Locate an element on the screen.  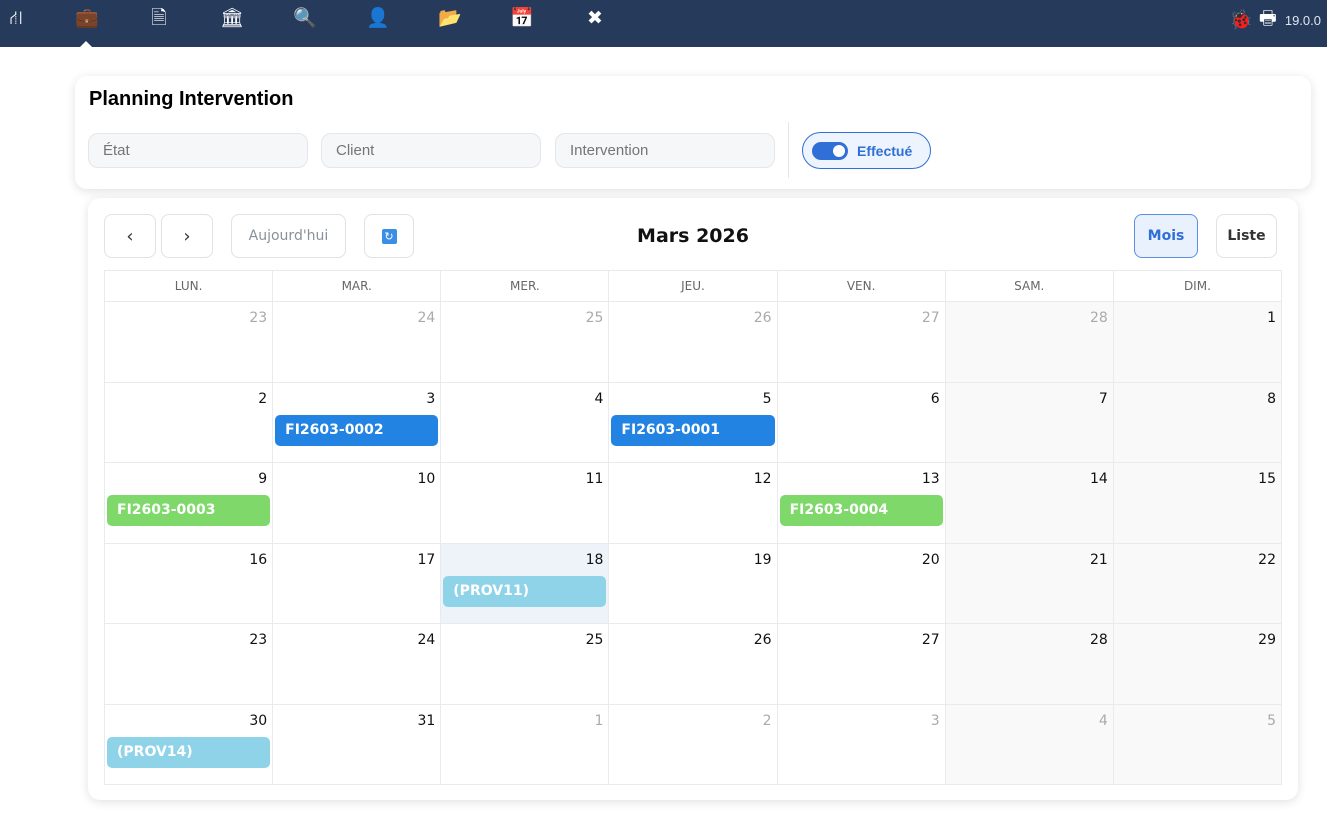
tools-icon: ✖ is located at coordinates (595, 19).